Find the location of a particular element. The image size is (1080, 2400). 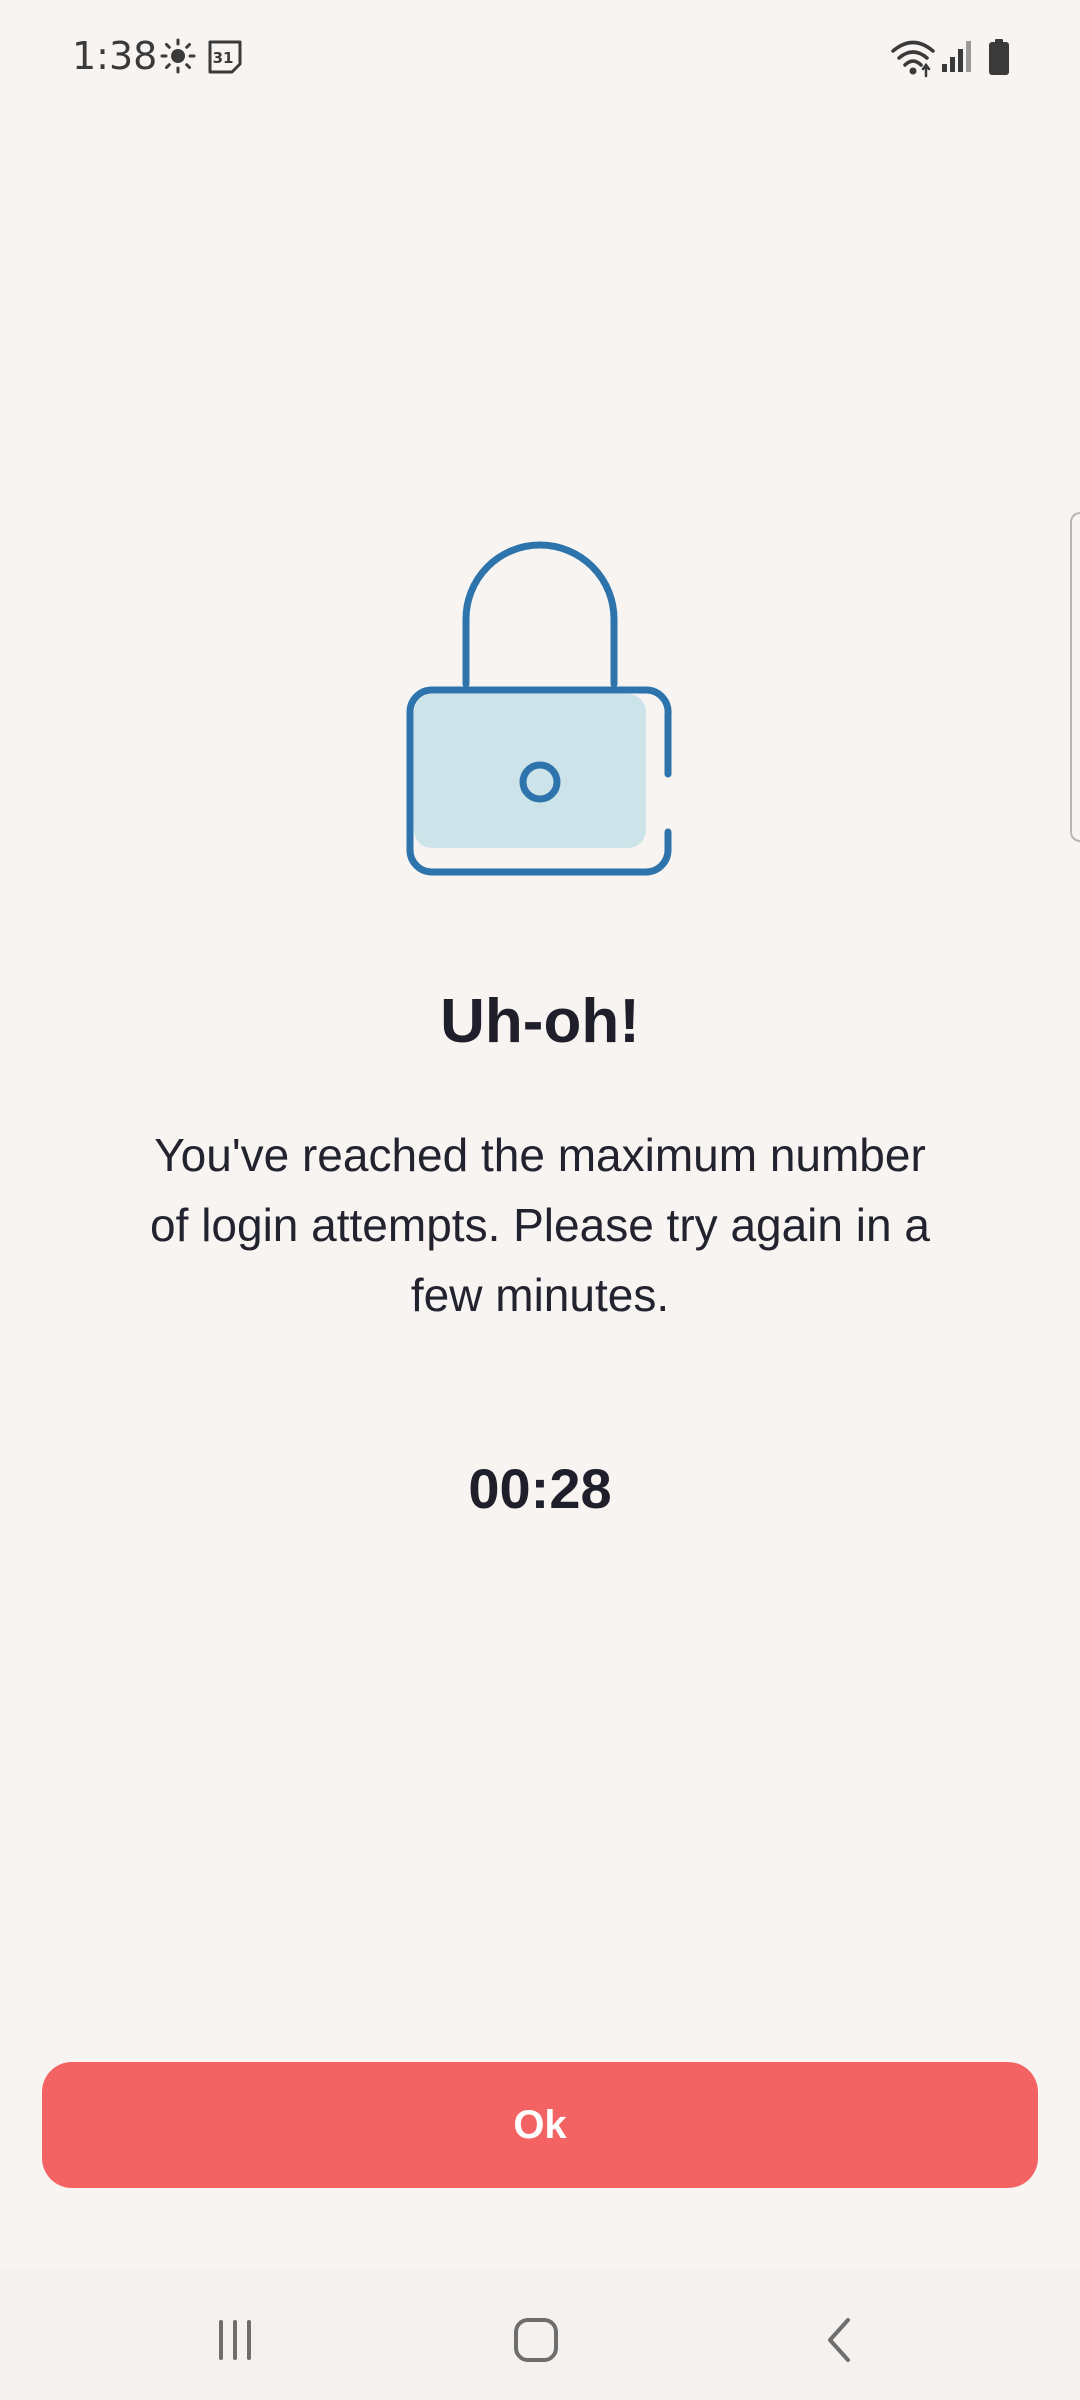

lock-icon is located at coordinates (540, 709).